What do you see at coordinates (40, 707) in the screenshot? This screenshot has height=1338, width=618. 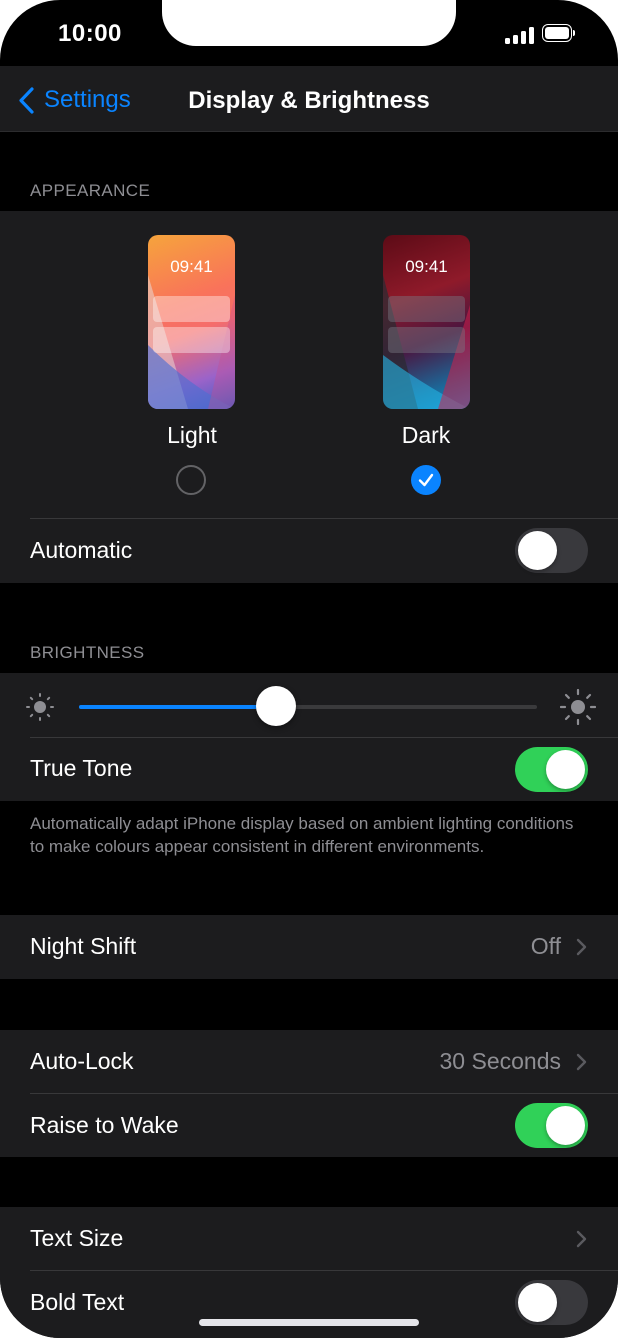 I see `sun-small-icon` at bounding box center [40, 707].